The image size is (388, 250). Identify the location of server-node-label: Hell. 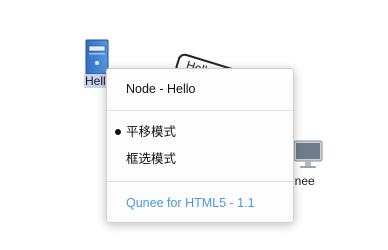
(96, 81).